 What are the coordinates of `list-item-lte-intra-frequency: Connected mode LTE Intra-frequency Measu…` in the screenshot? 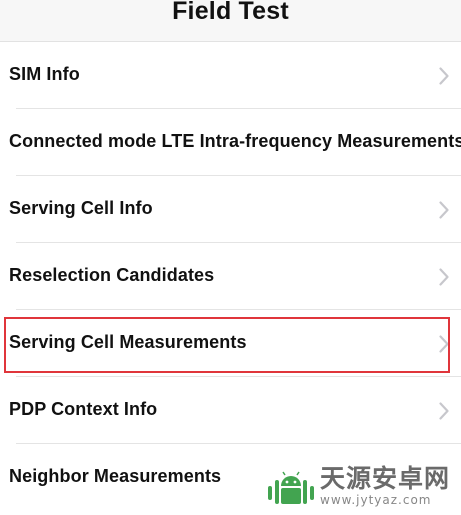 It's located at (230, 142).